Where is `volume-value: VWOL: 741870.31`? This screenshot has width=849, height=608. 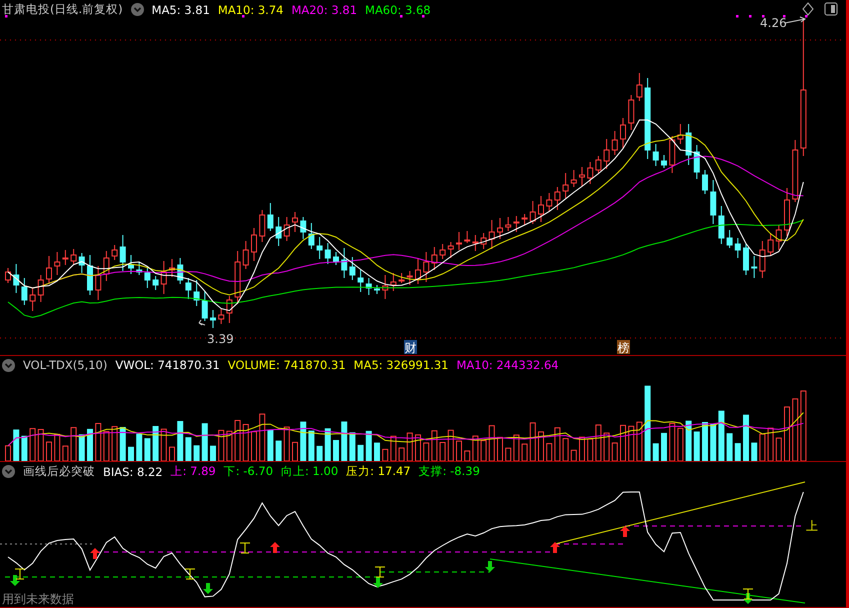
volume-value: VWOL: 741870.31 is located at coordinates (167, 365).